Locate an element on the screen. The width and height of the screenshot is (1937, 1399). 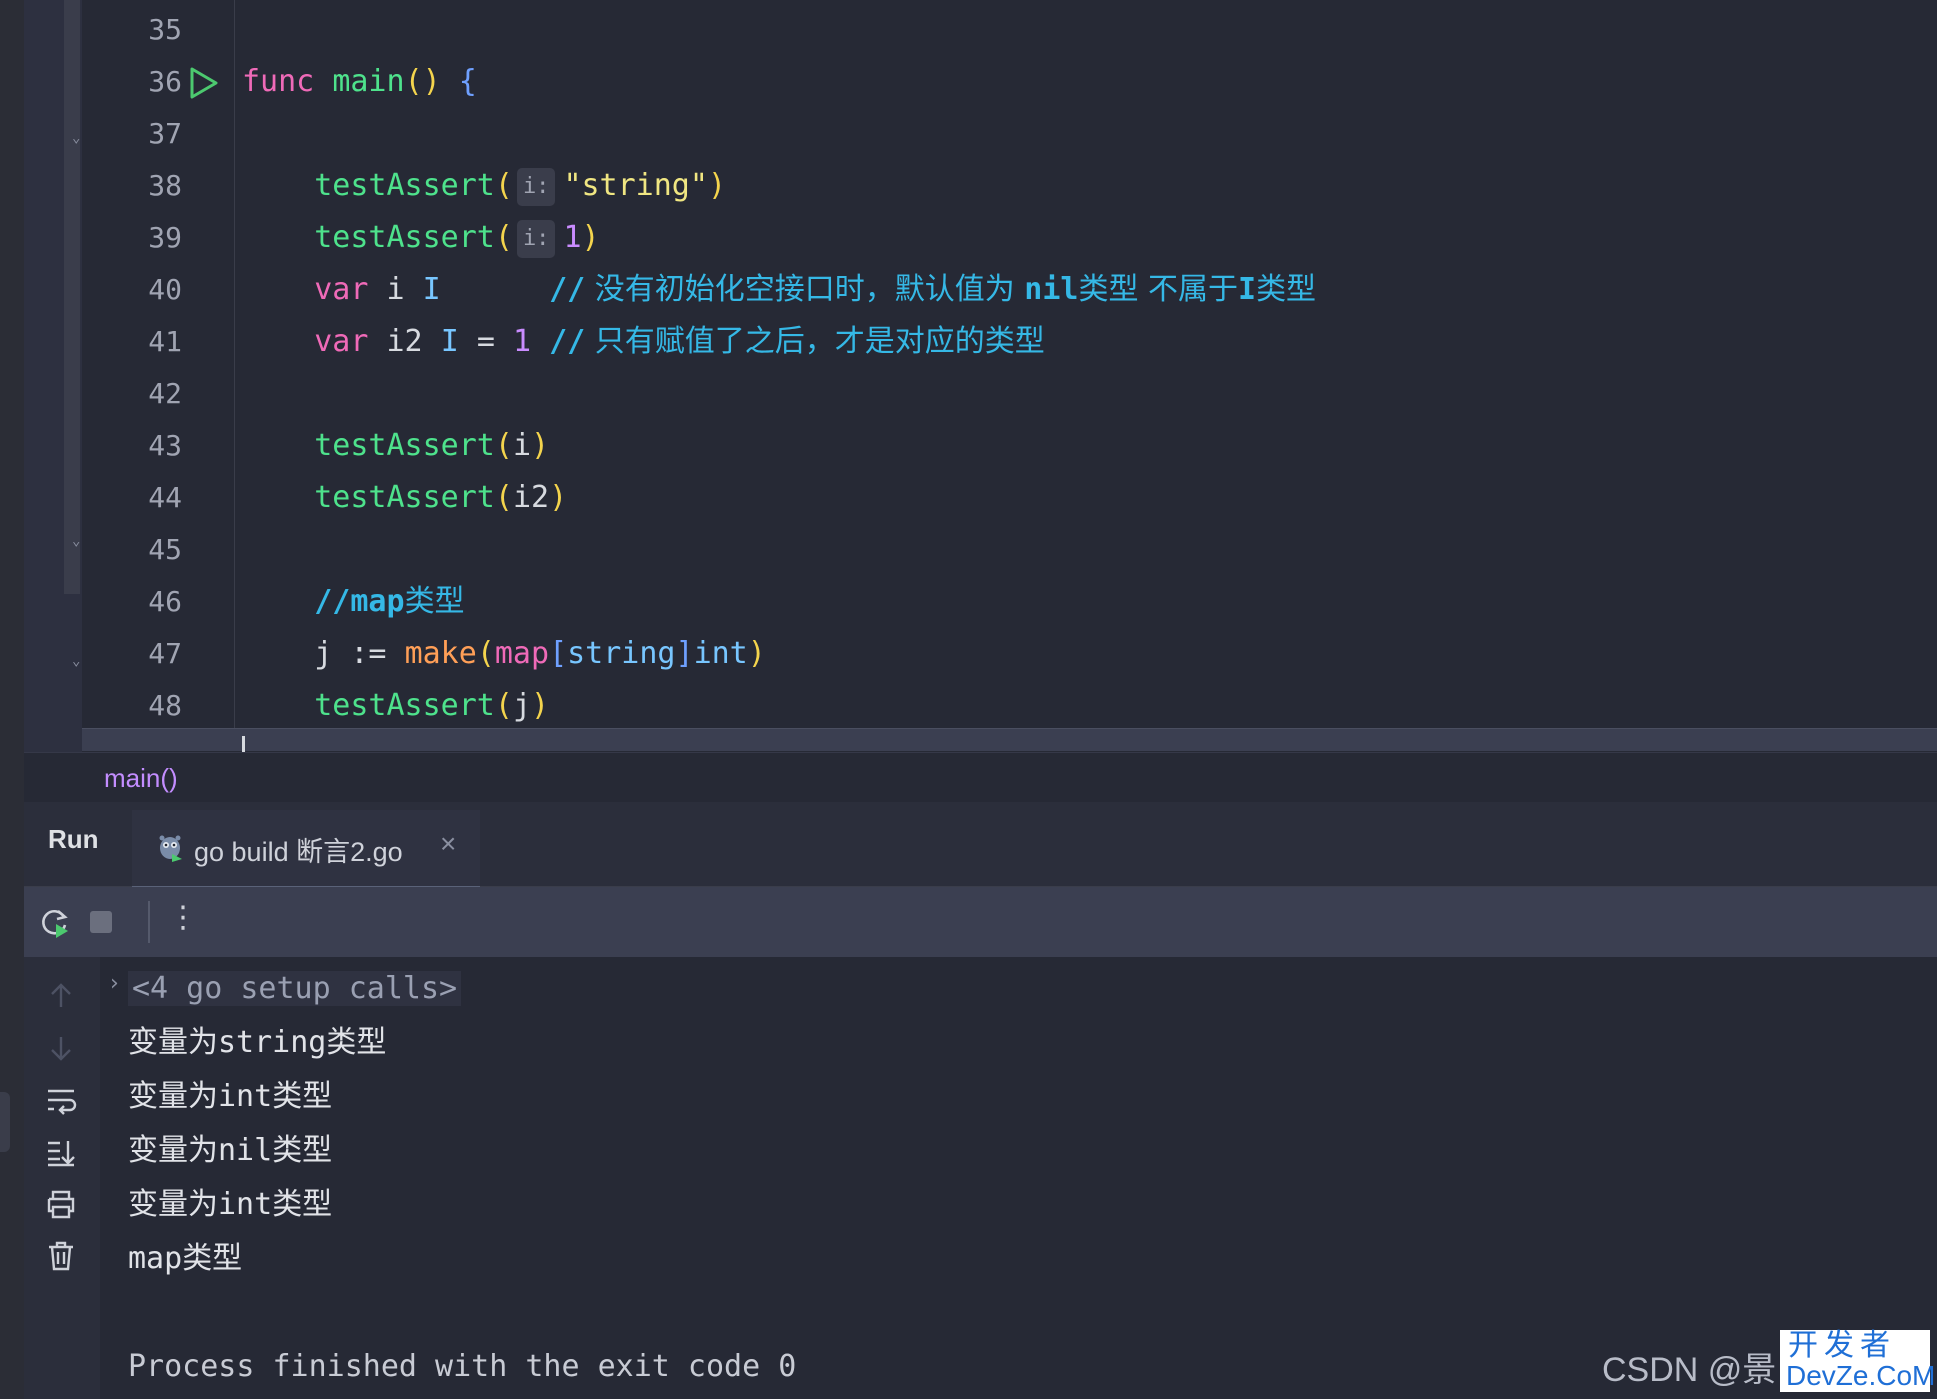
code-line: 38 testAssert(i: "string") is located at coordinates (980, 186).